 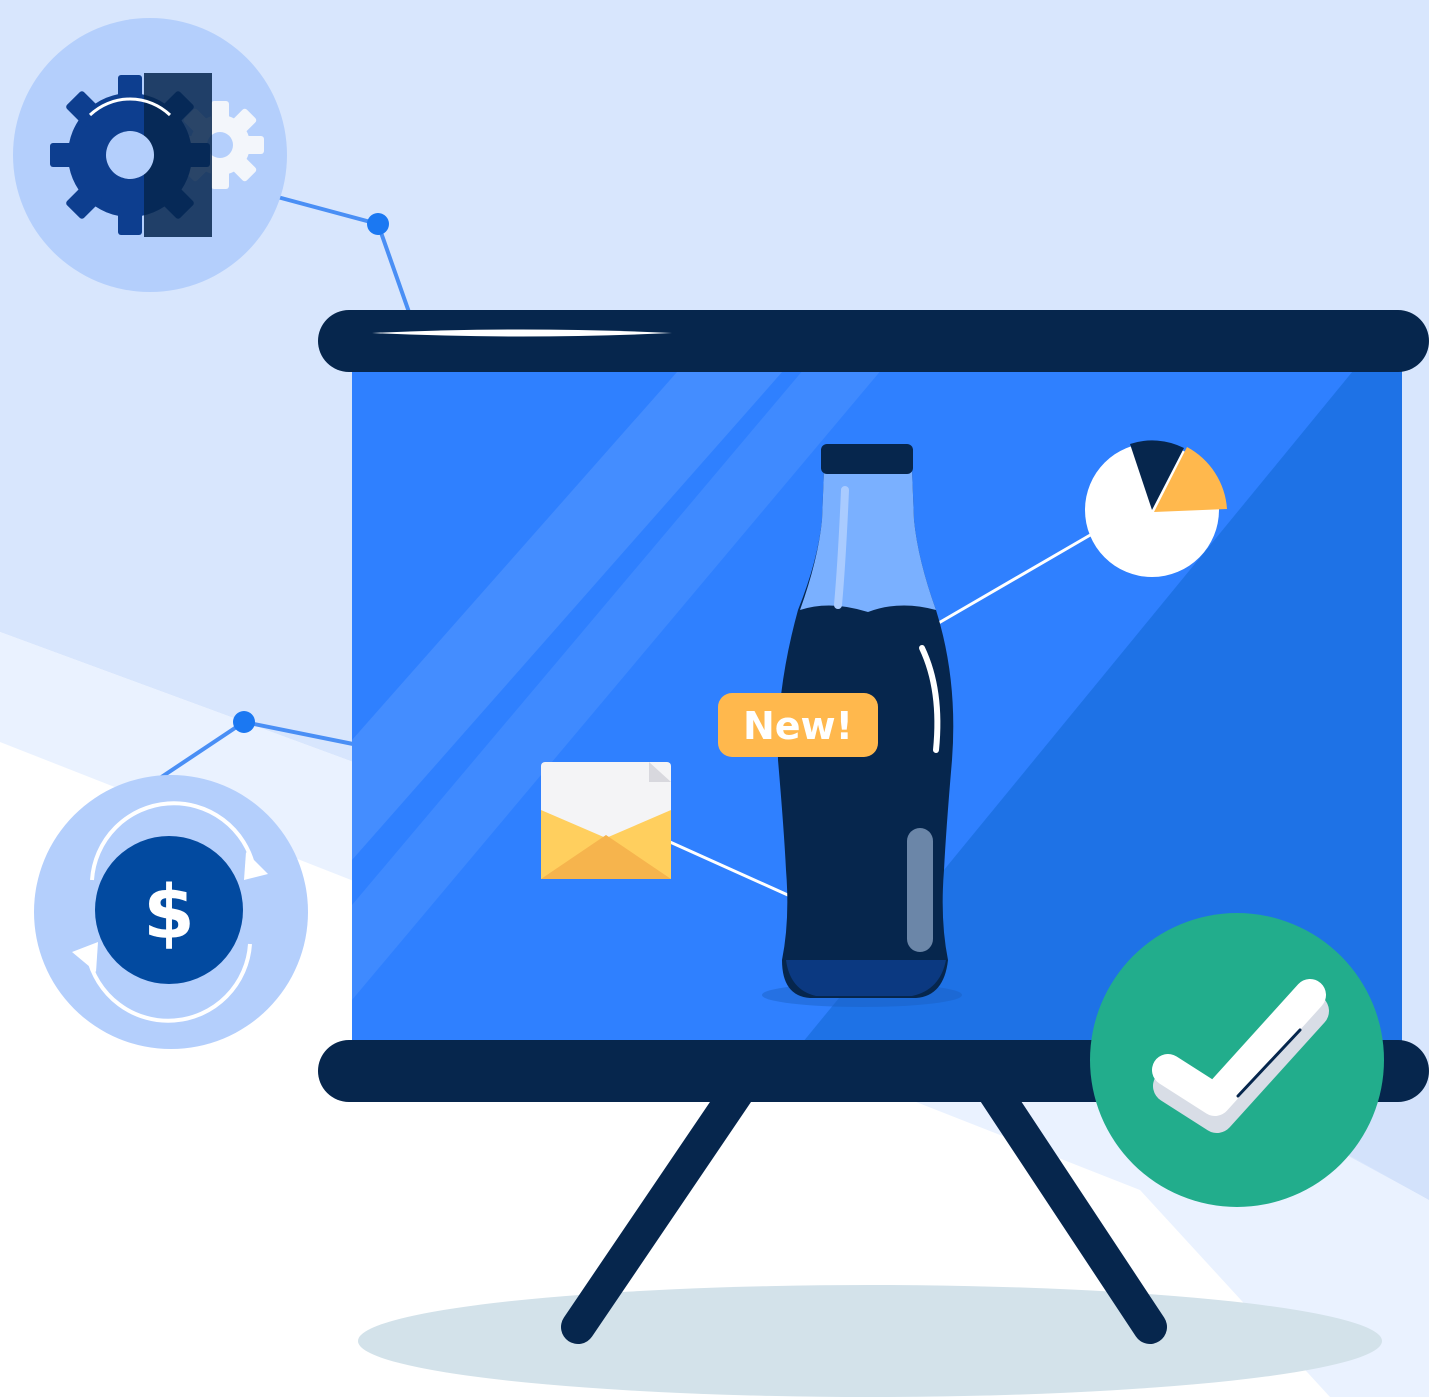 I want to click on check-icon, so click(x=1237, y=1060).